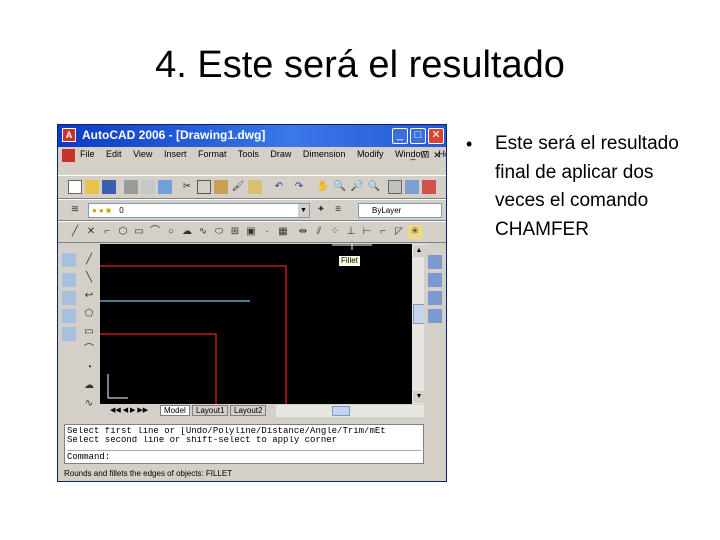 The image size is (720, 540). I want to click on rectangle-icon: ▭, so click(139, 232).